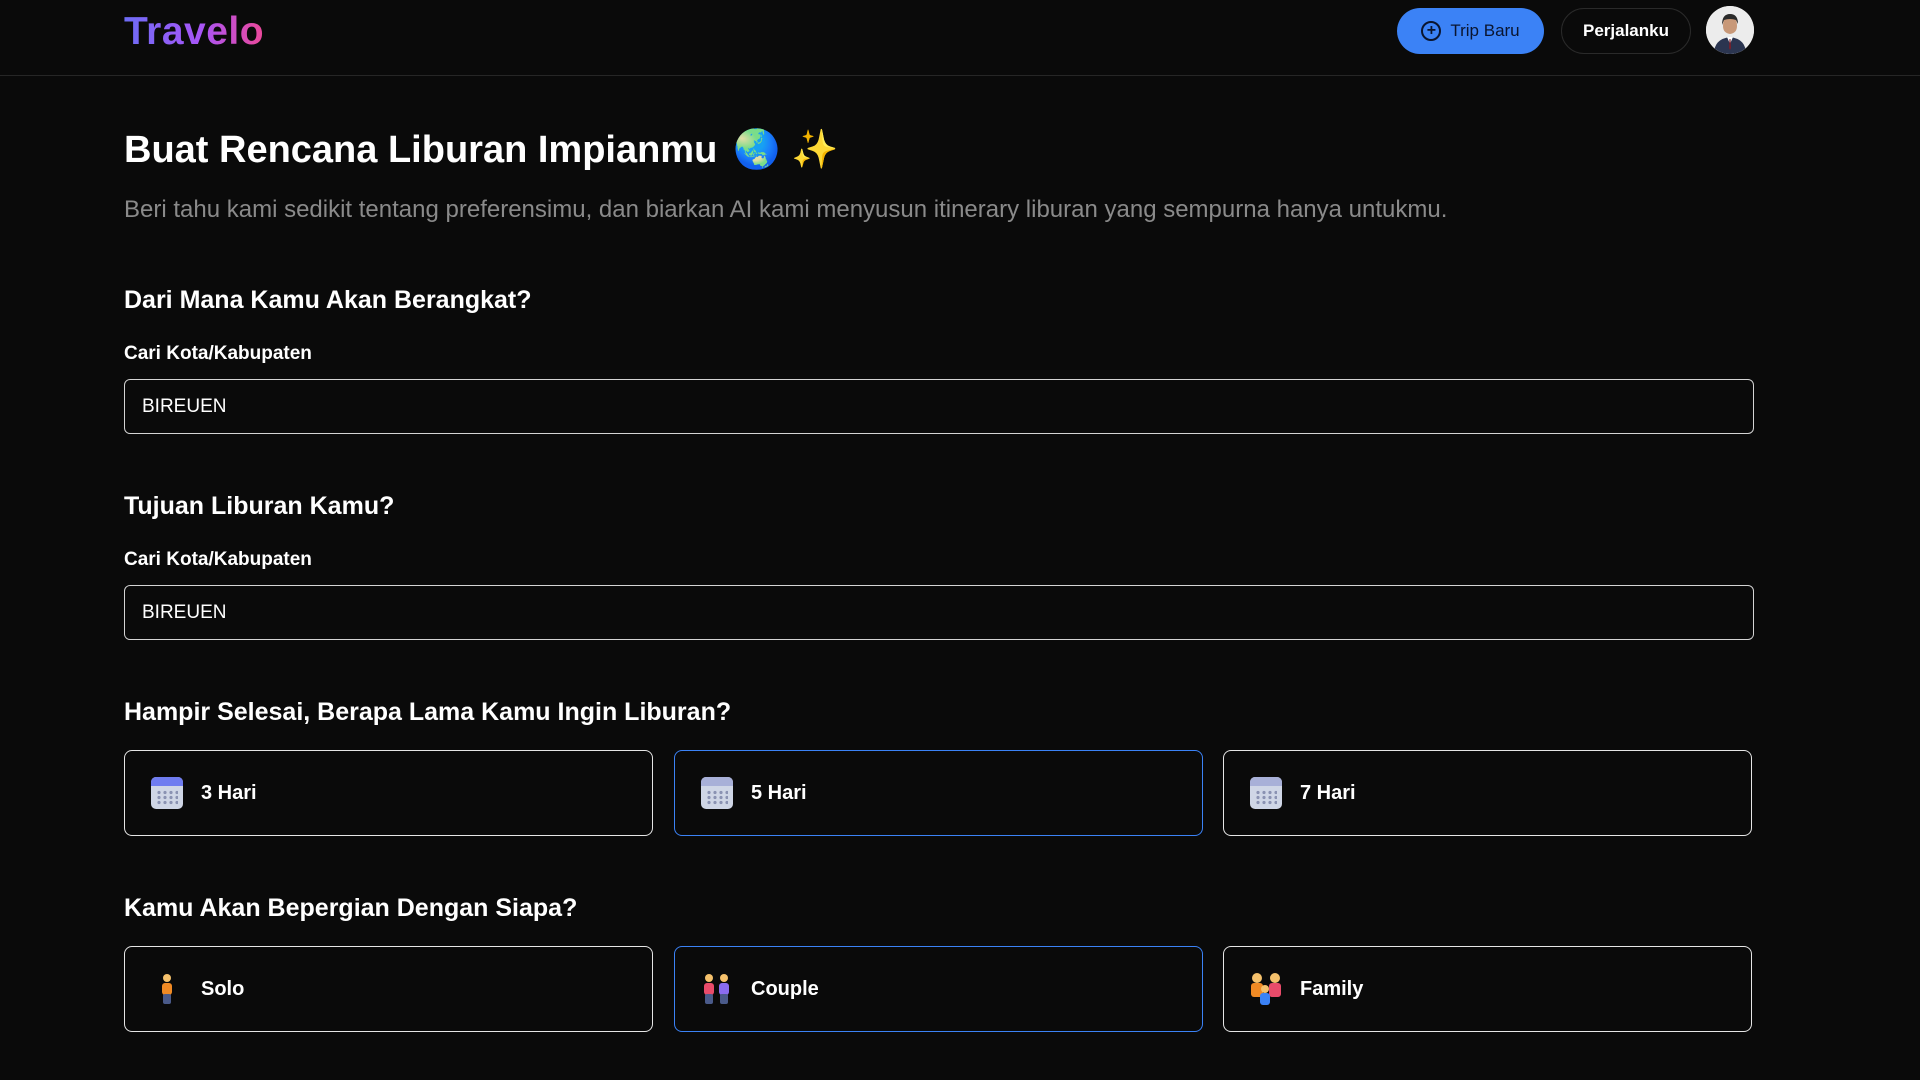 The width and height of the screenshot is (1920, 1080). Describe the element at coordinates (388, 989) in the screenshot. I see `companion-option-solo: Solo` at that location.